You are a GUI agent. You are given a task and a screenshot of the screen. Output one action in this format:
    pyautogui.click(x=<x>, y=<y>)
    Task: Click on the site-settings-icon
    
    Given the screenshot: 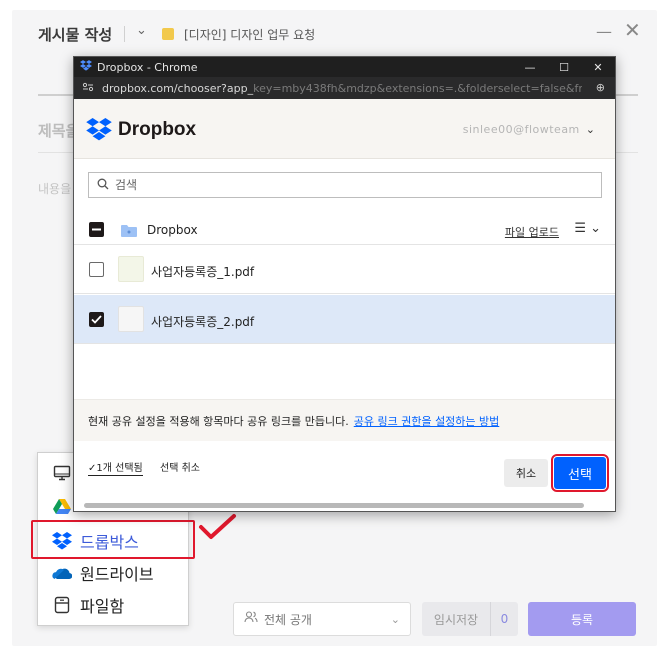 What is the action you would take?
    pyautogui.click(x=88, y=88)
    